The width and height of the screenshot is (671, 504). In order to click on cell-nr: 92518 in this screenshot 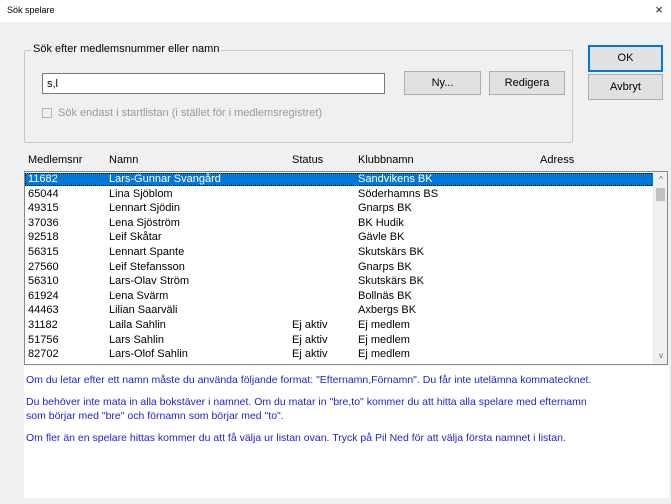, I will do `click(43, 237)`.